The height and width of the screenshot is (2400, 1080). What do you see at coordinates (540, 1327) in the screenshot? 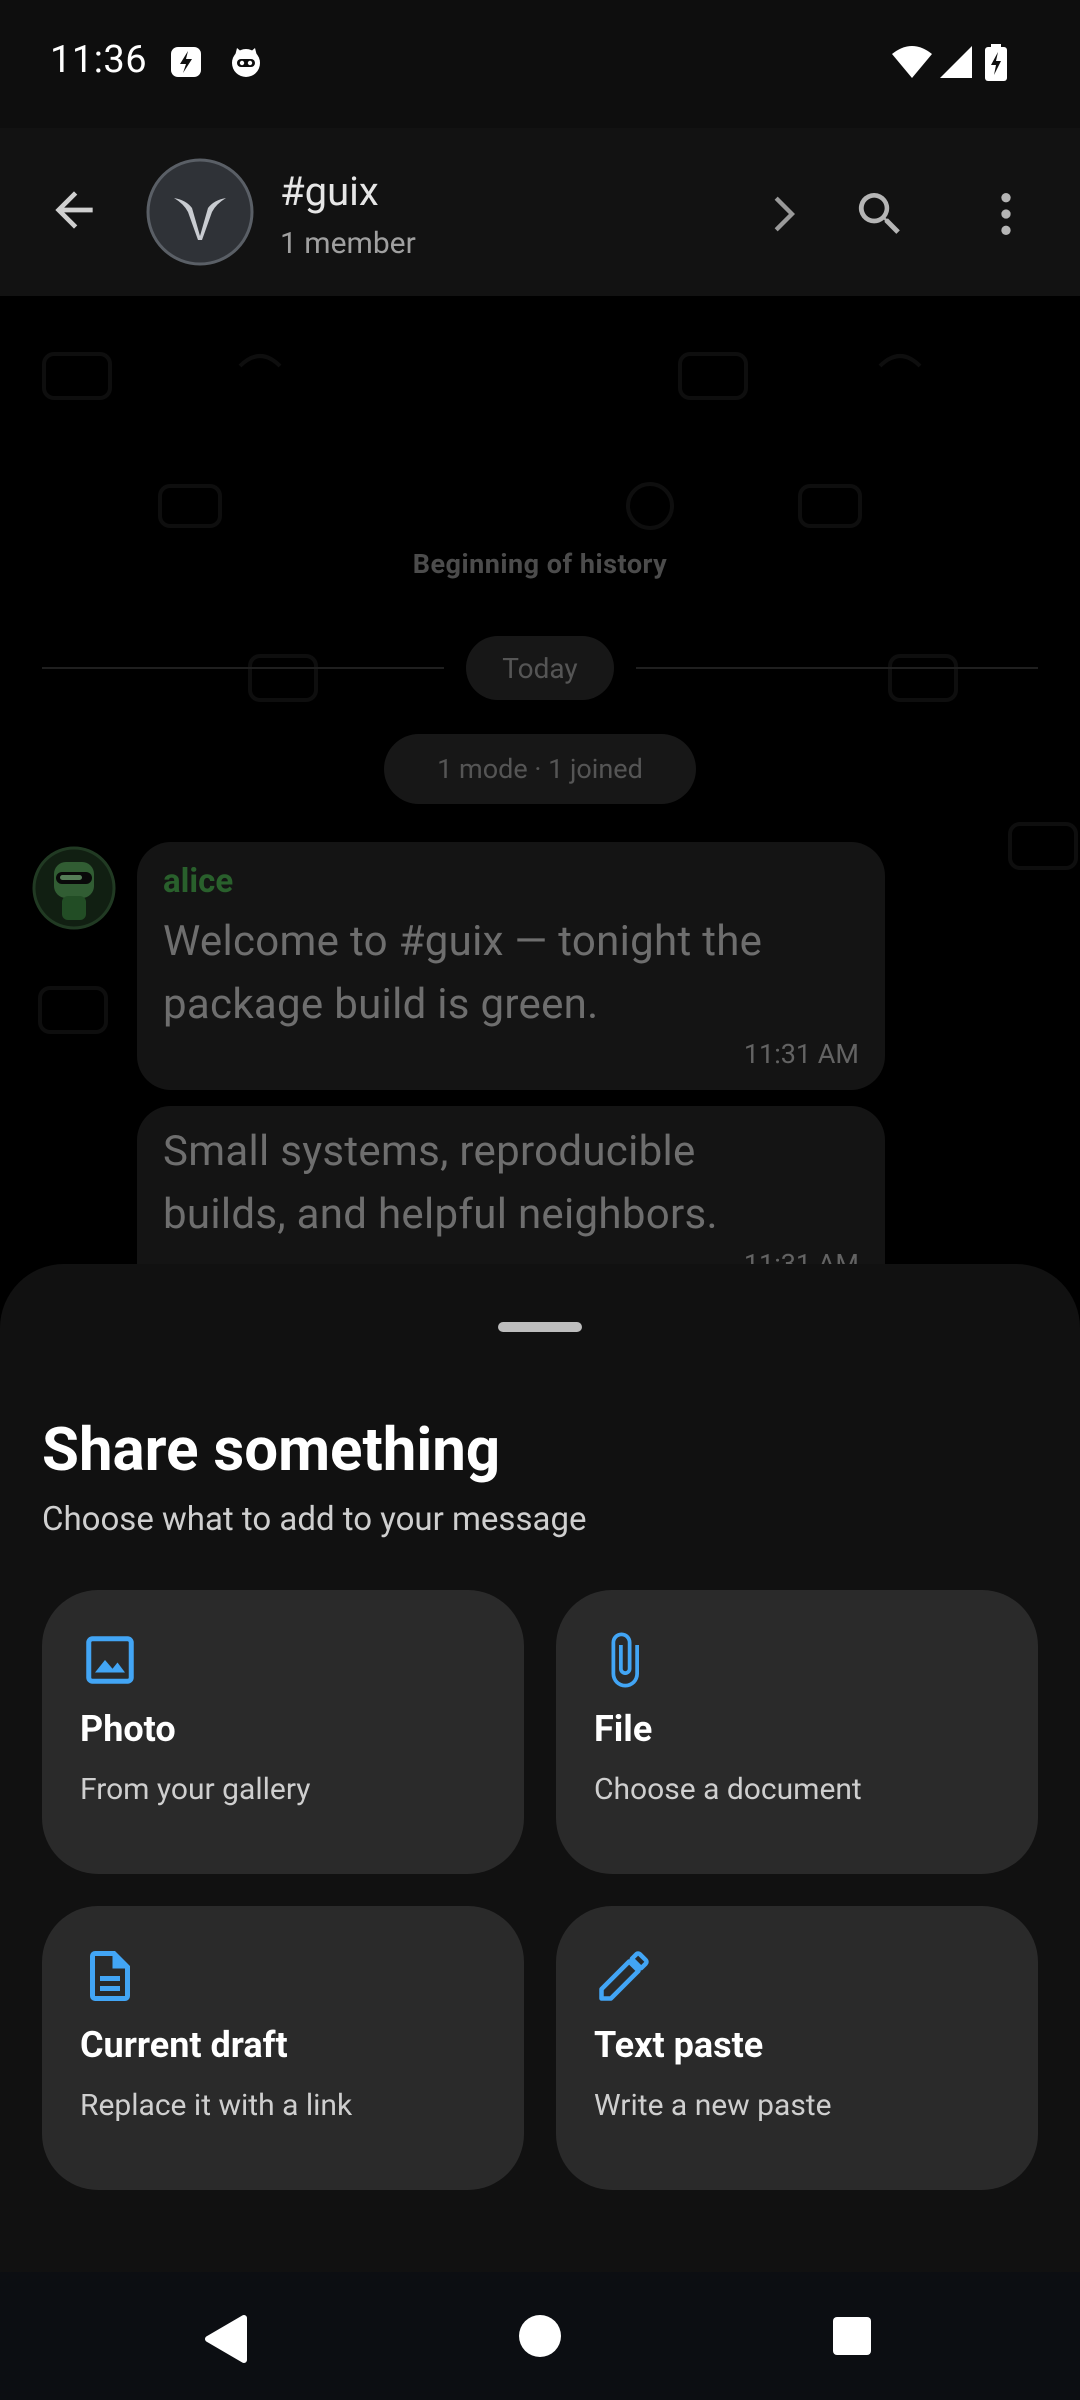
I see `drag-handle` at bounding box center [540, 1327].